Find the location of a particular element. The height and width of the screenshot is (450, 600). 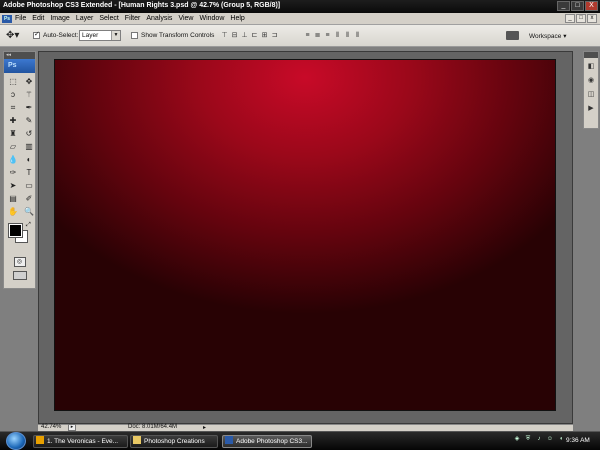

panel-dock: ◧ ◉ ◫ ▶ is located at coordinates (591, 90).